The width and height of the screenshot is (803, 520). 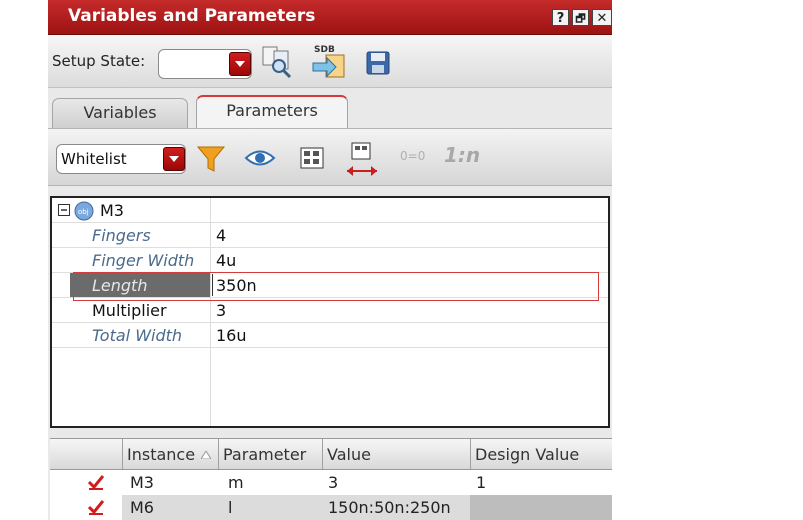 I want to click on table-header: Instance Parameter Value Design Value, so click(x=331, y=454).